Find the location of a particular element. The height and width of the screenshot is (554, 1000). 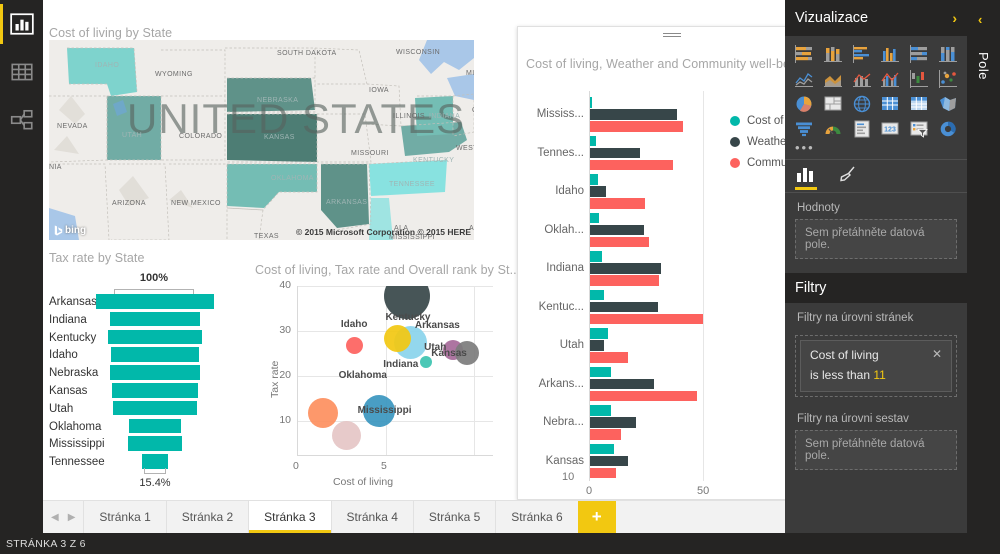

chevron-right-icon: › is located at coordinates (954, 18).